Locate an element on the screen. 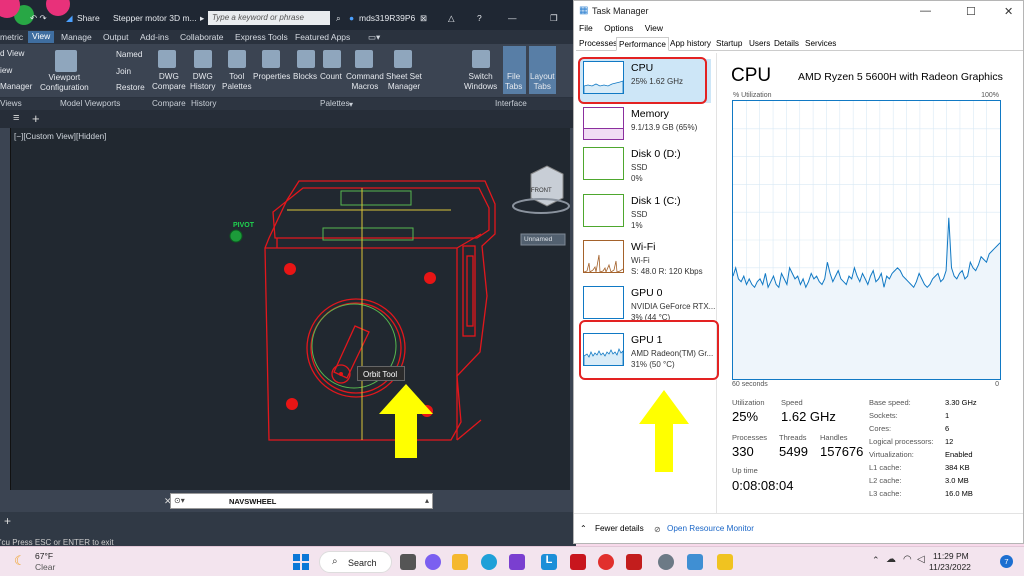 This screenshot has height=576, width=1024. mcafee-icon is located at coordinates (578, 562).